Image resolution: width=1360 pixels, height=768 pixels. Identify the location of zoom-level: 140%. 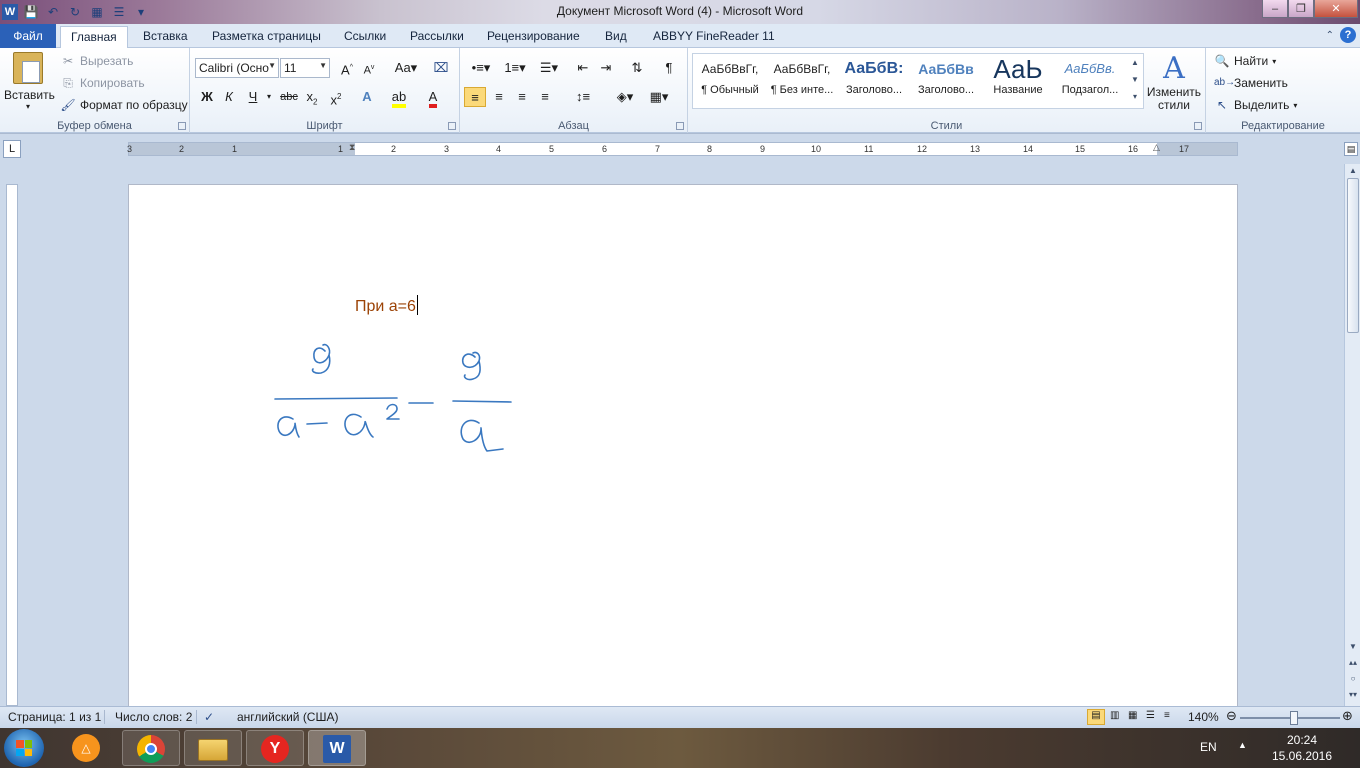
(1203, 717).